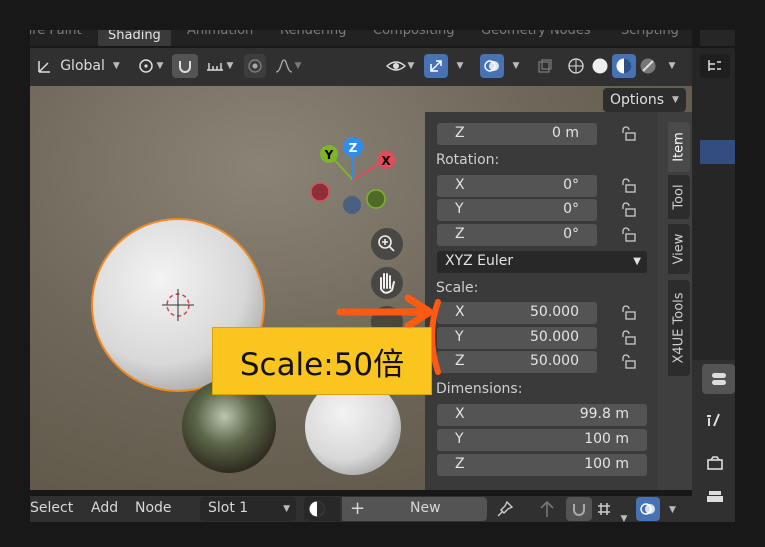 This screenshot has width=765, height=547. I want to click on gizmo-toggle, so click(436, 66).